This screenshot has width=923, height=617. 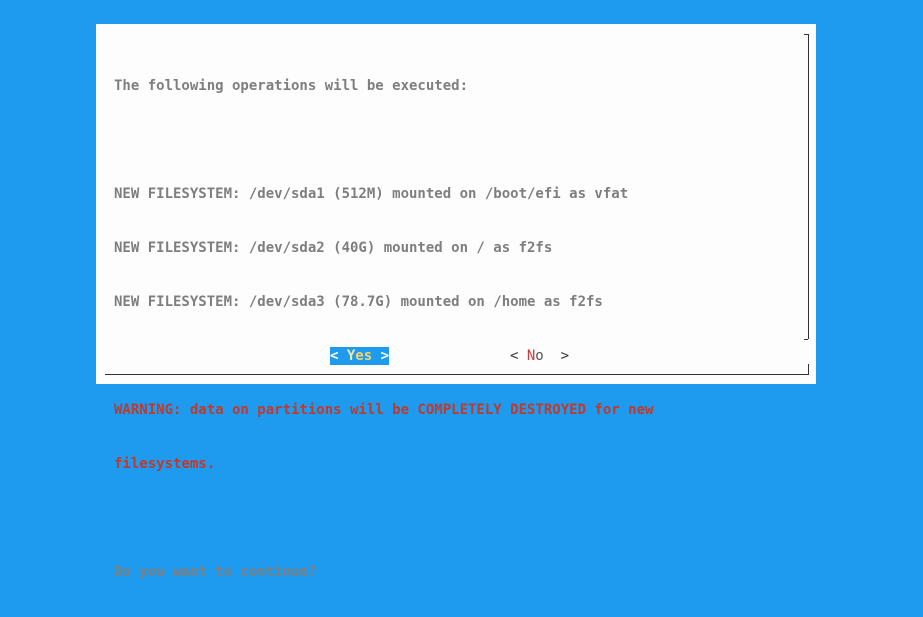 I want to click on dialog-border-right-lower, so click(x=808, y=369).